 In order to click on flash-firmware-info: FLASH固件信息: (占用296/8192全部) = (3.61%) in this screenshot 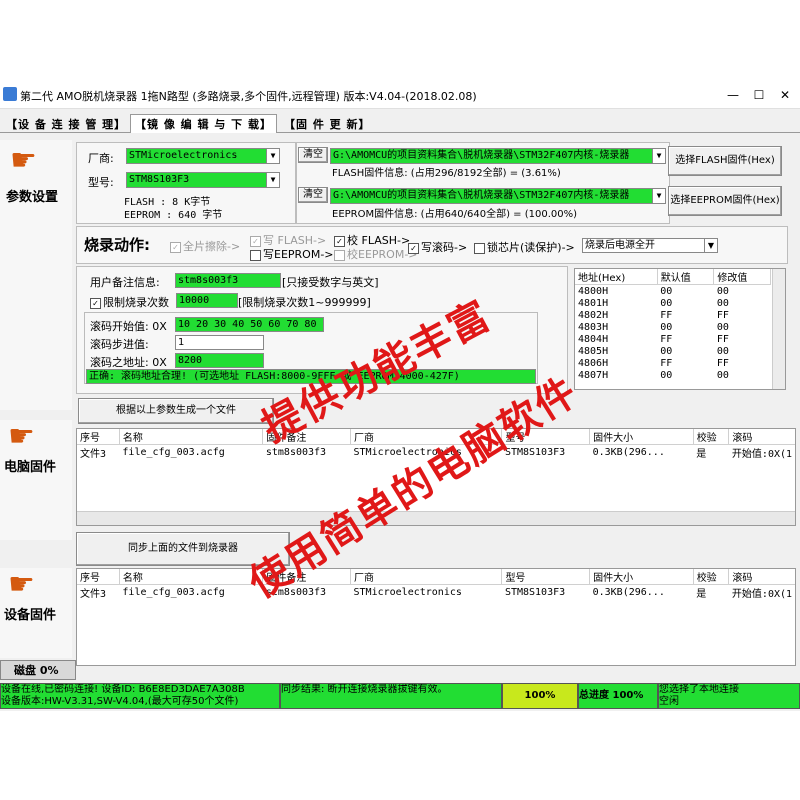, I will do `click(446, 173)`.